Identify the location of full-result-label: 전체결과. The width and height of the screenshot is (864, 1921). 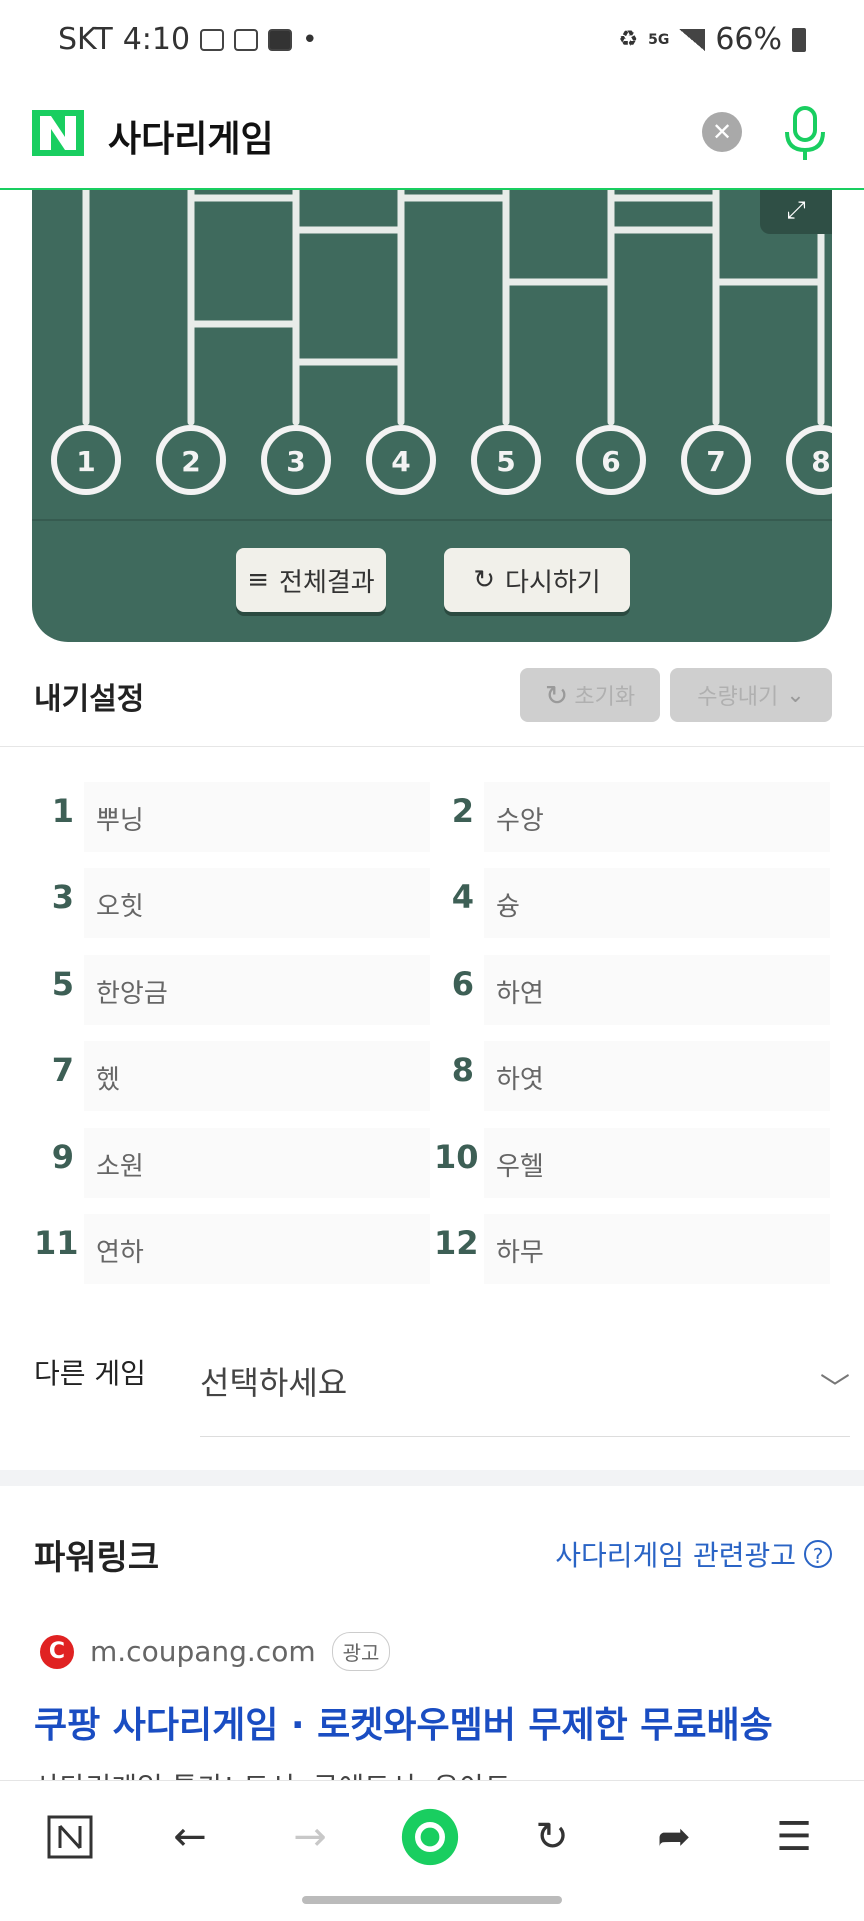
(327, 582).